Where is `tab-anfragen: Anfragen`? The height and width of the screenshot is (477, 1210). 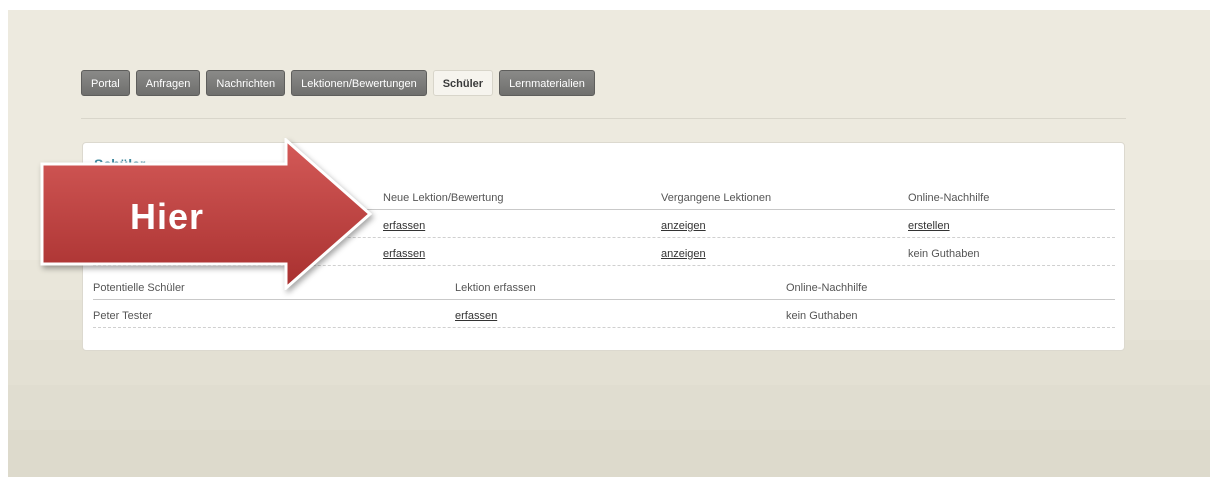
tab-anfragen: Anfragen is located at coordinates (168, 83).